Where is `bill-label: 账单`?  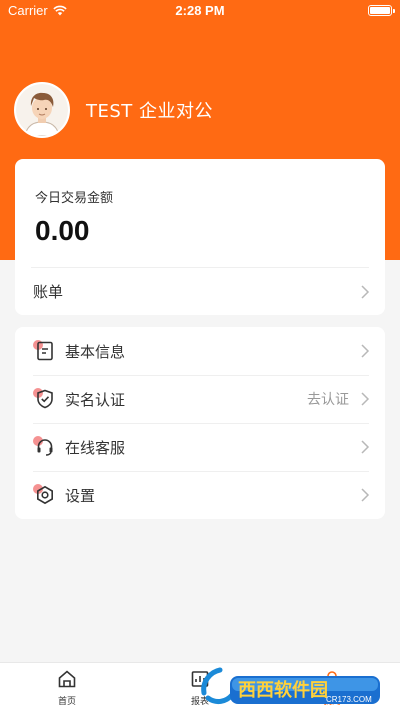 bill-label: 账单 is located at coordinates (48, 292).